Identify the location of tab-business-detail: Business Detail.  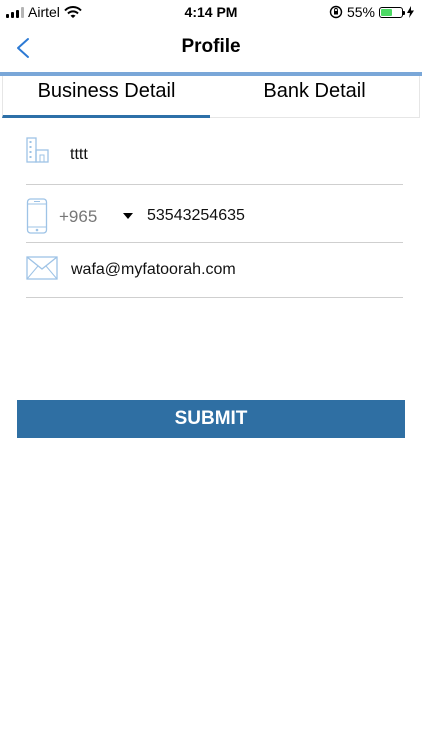
(106, 97).